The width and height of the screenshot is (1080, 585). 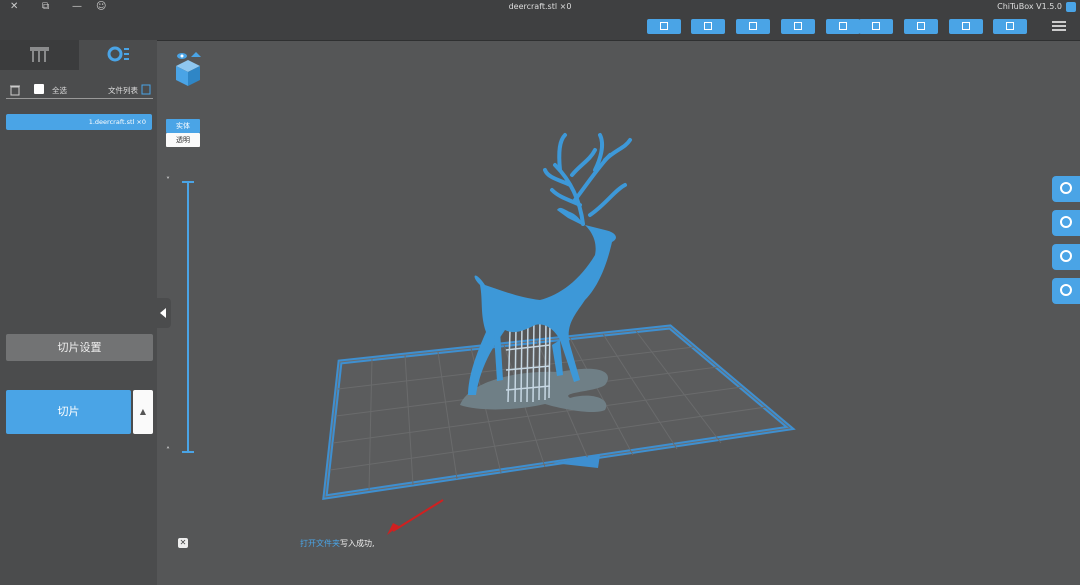 I want to click on deer-antlers, so click(x=587, y=179).